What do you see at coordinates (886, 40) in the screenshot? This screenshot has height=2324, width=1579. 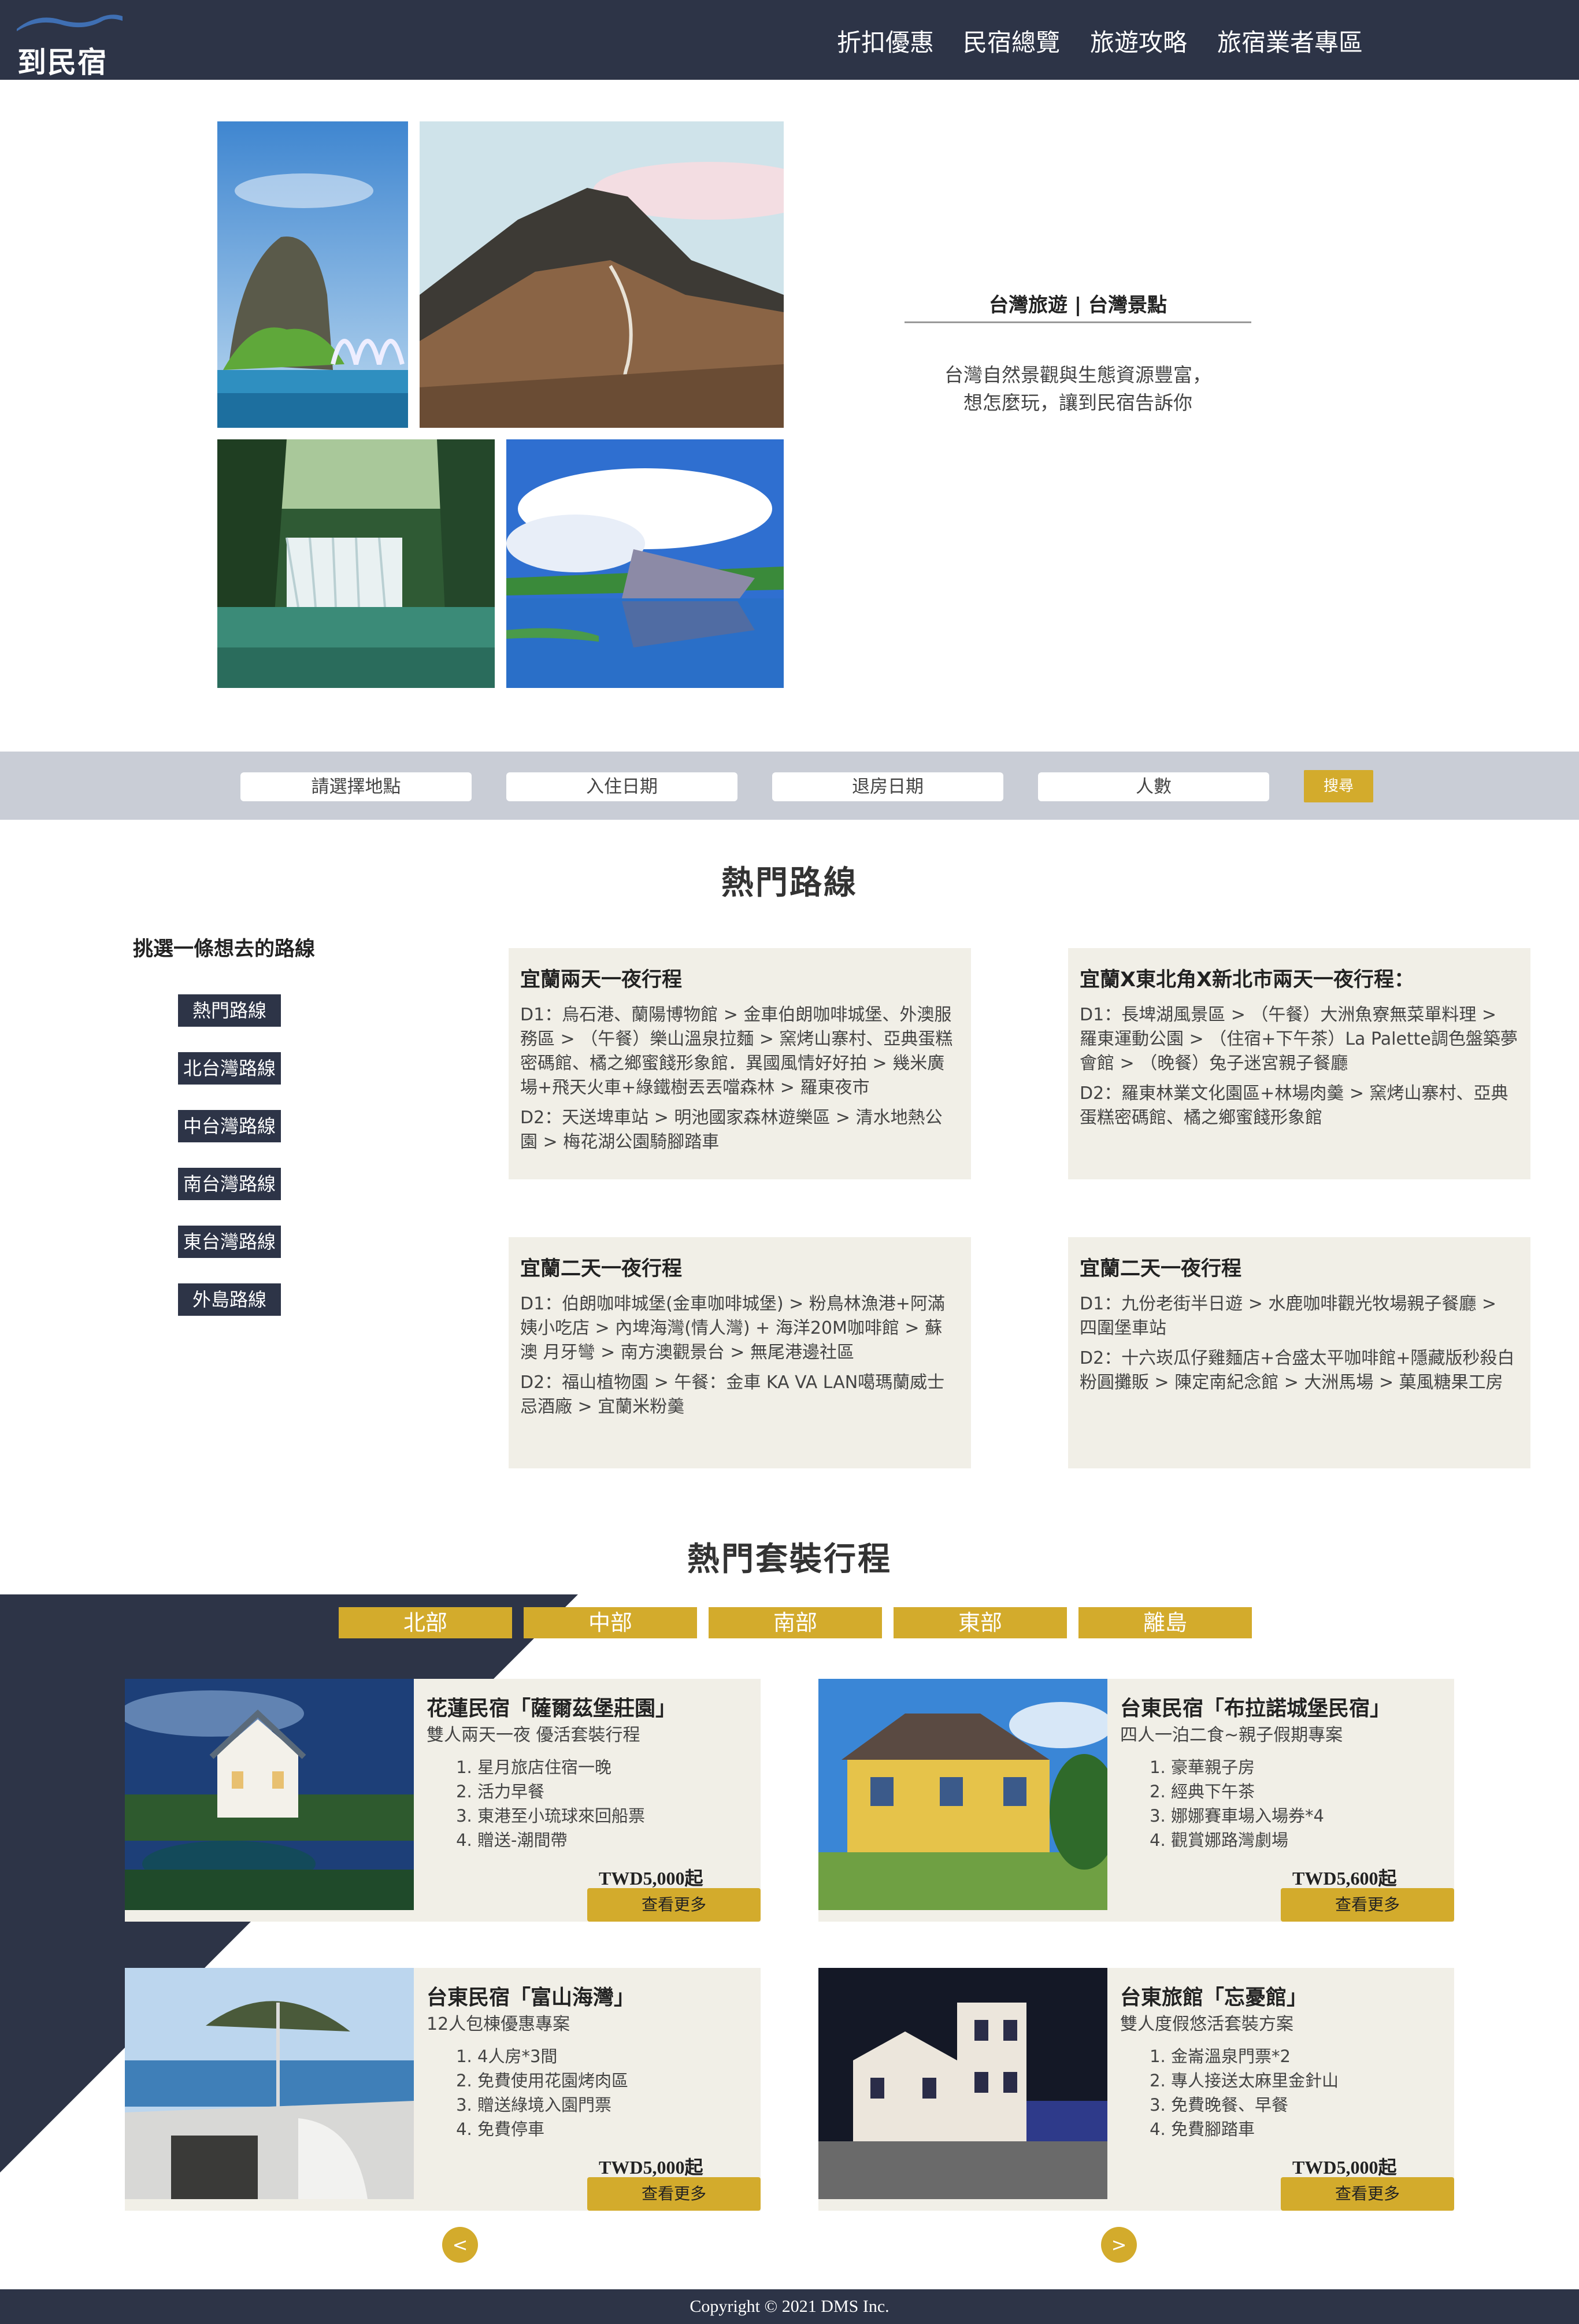 I see `nav-discounts: 折扣優惠` at bounding box center [886, 40].